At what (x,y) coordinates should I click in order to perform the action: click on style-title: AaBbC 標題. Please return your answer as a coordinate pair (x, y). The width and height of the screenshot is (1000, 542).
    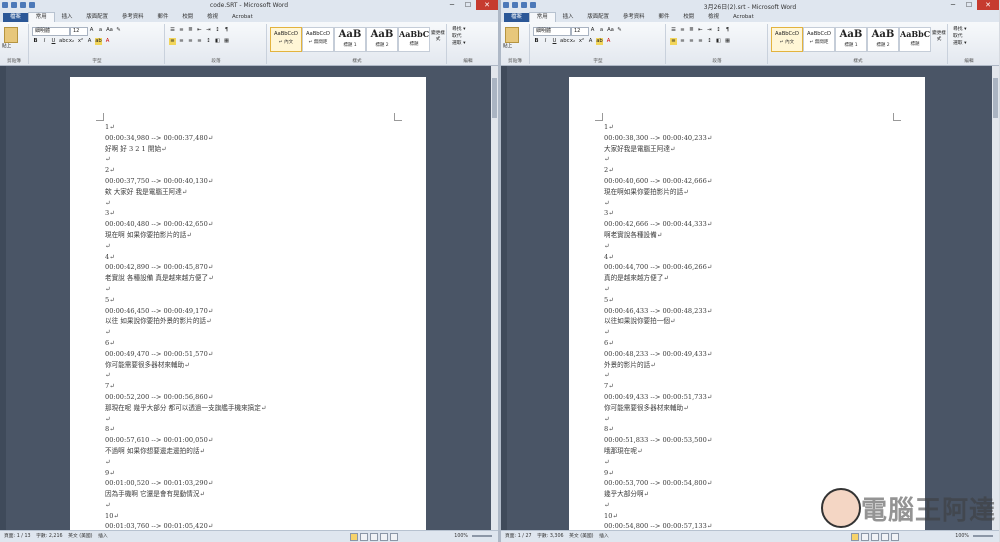
    Looking at the image, I should click on (414, 39).